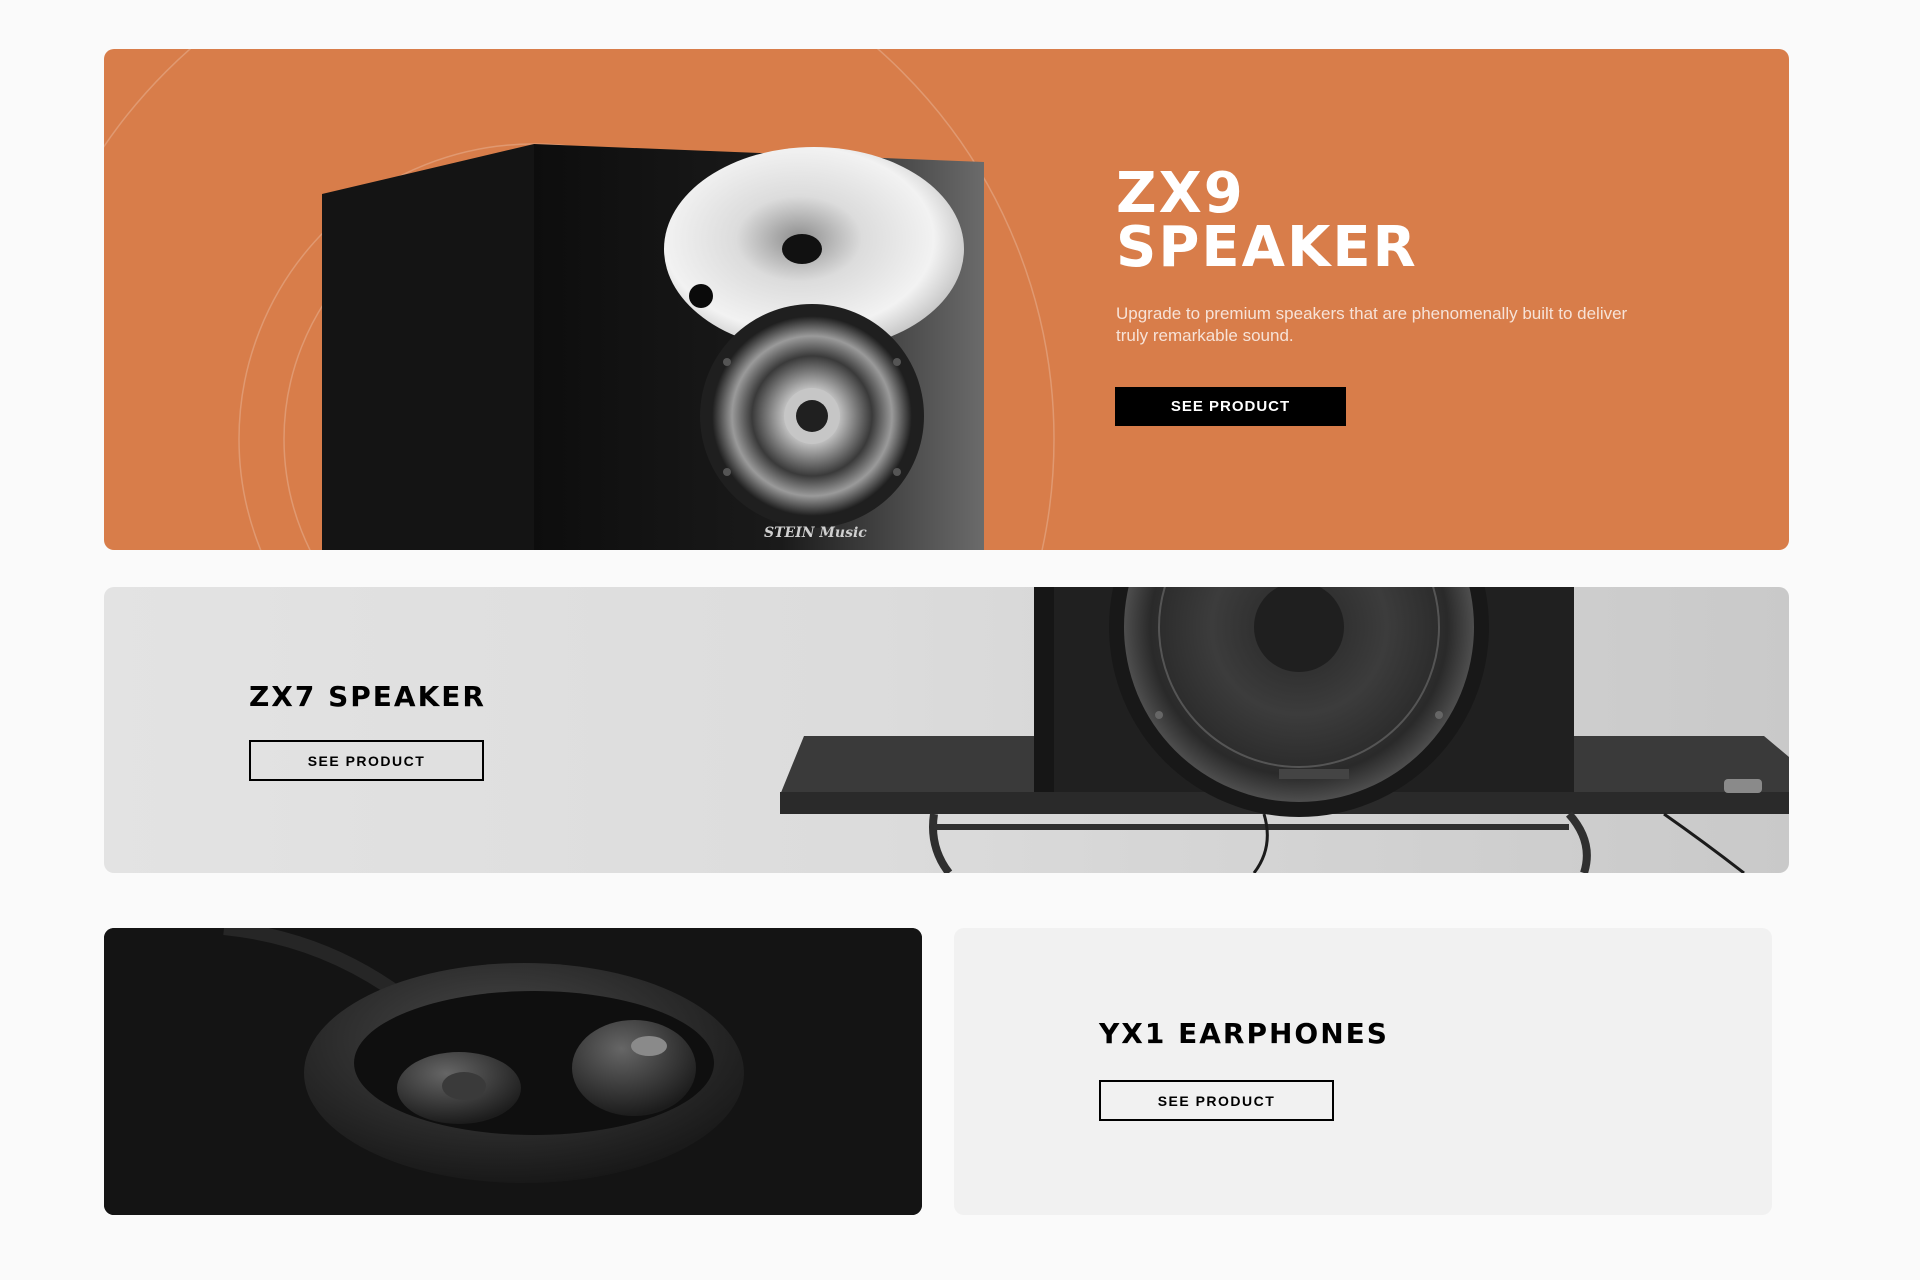 This screenshot has width=1920, height=1280. I want to click on zx9-see-product-button: SEE PRODUCT, so click(1230, 406).